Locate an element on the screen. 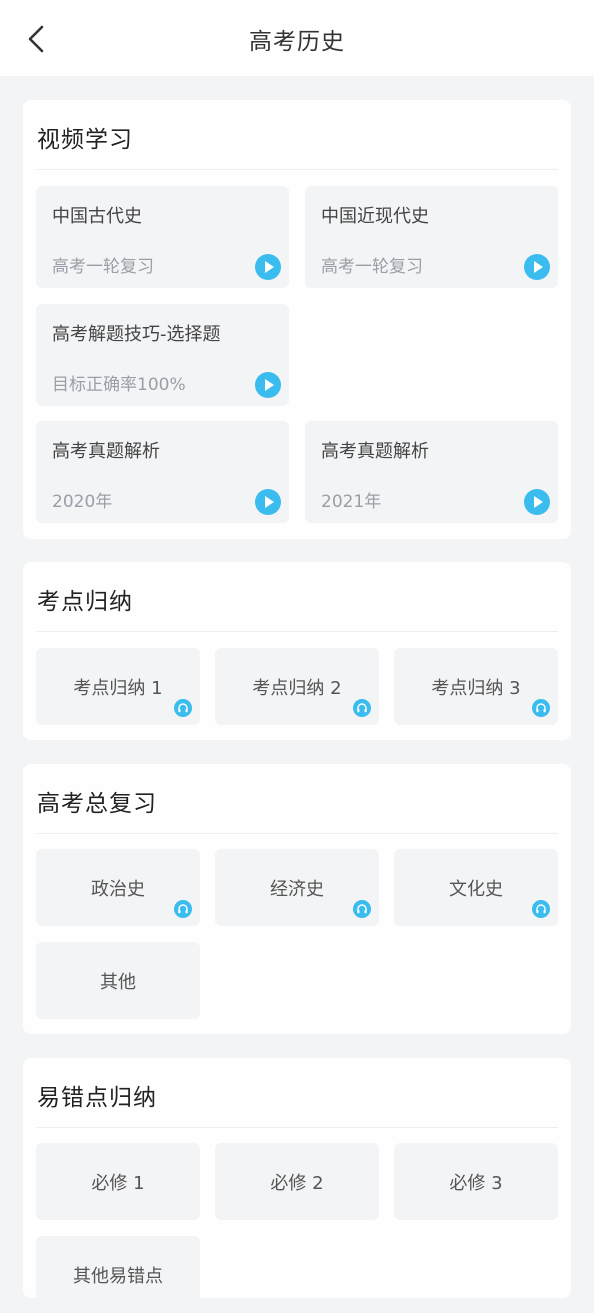  item-label: 政治史 is located at coordinates (118, 889).